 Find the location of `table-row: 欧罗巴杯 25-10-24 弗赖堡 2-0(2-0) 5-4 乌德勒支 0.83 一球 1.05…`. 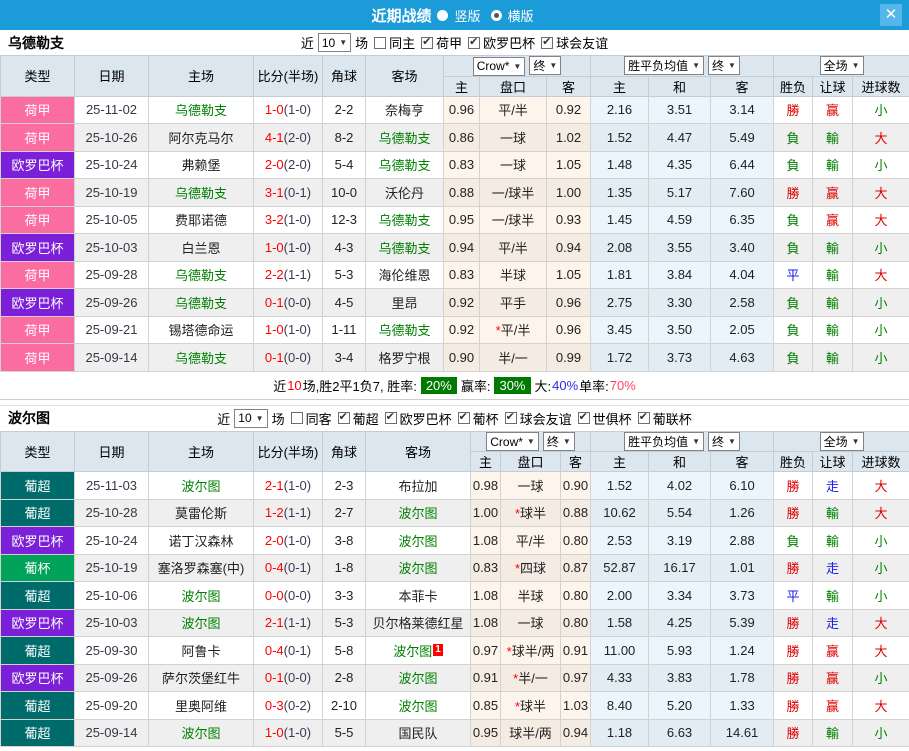

table-row: 欧罗巴杯 25-10-24 弗赖堡 2-0(2-0) 5-4 乌德勒支 0.83 一球 1.05… is located at coordinates (454, 164).